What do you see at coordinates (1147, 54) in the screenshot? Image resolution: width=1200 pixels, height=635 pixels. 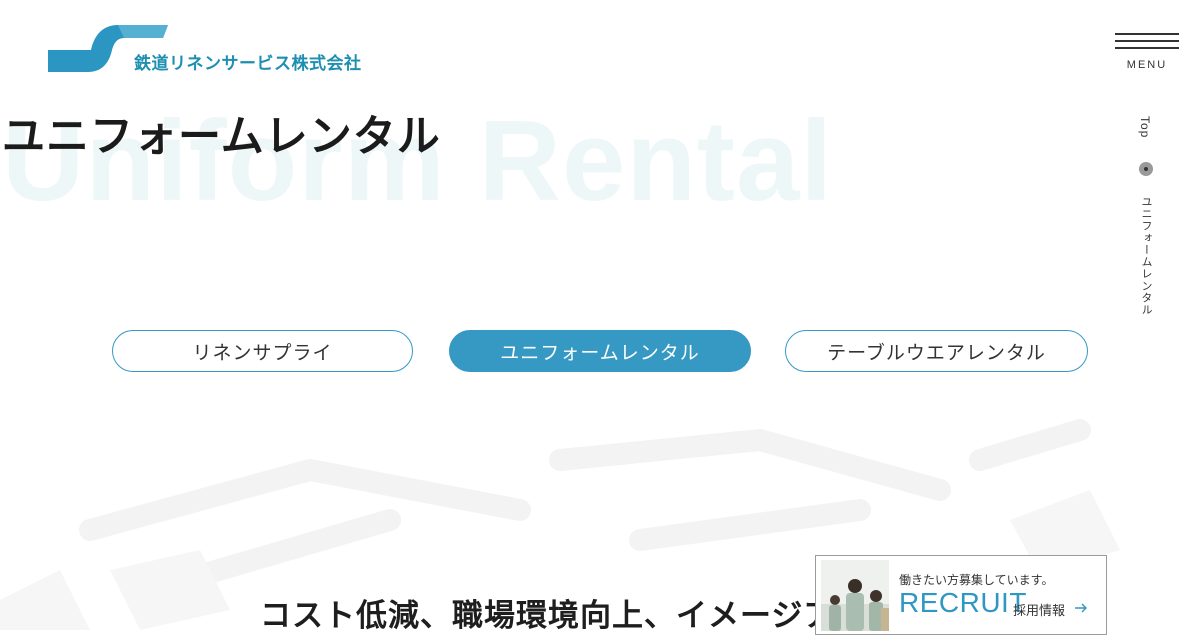 I see `menu-button: MENU` at bounding box center [1147, 54].